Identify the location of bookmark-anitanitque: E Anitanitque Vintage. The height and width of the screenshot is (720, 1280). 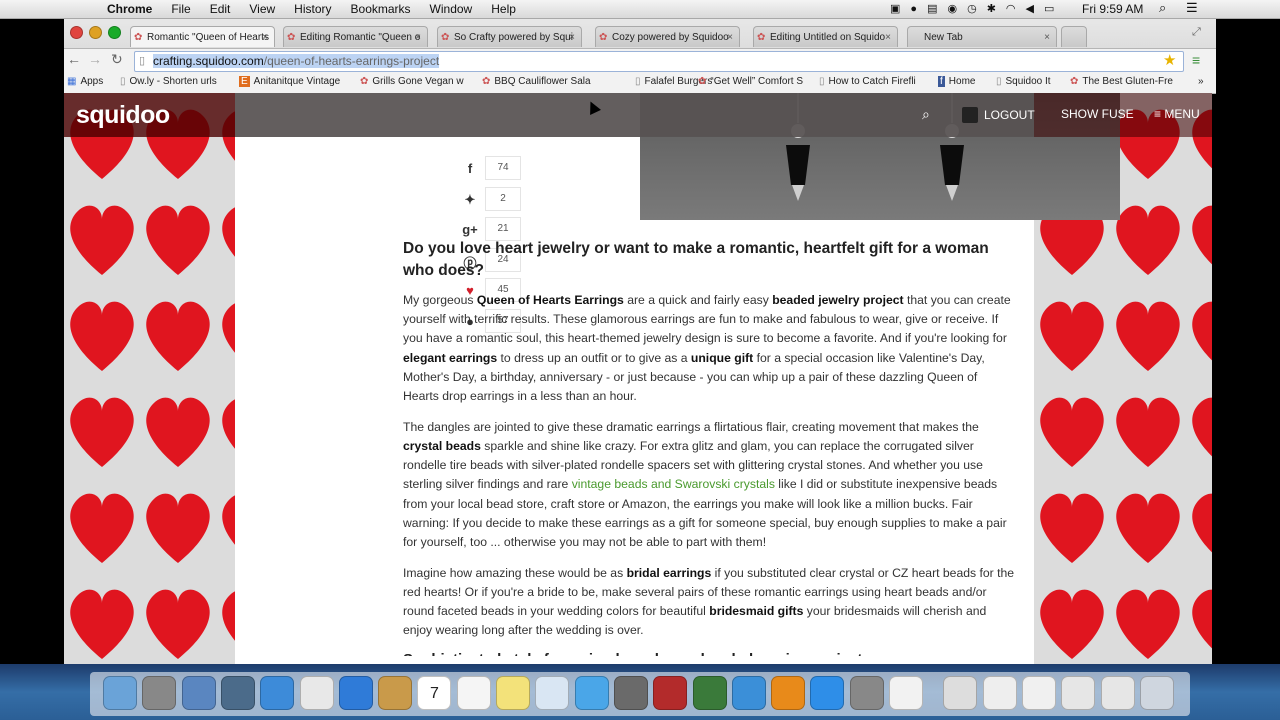
(289, 81).